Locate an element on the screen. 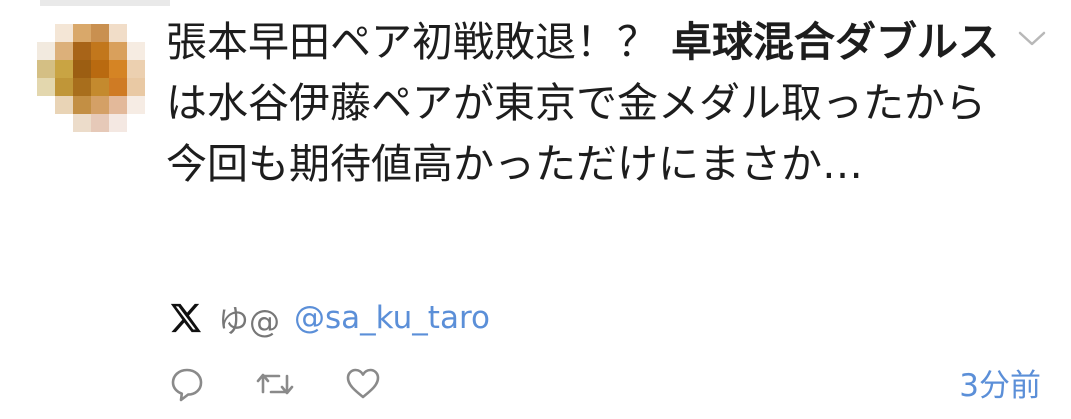 The width and height of the screenshot is (1071, 419). heart-icon is located at coordinates (363, 383).